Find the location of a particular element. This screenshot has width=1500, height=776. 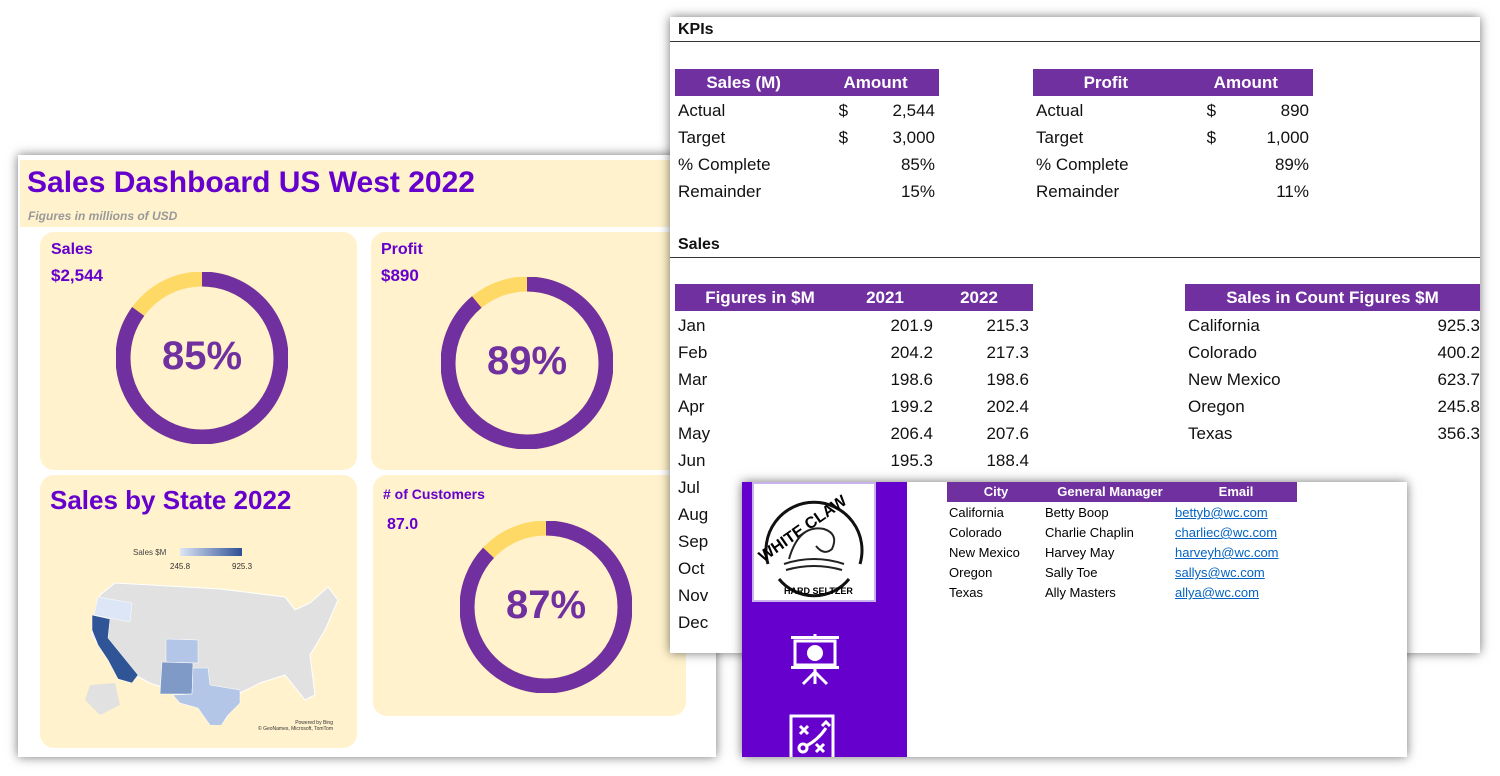

table-row: New Mexico 623.7 is located at coordinates (1332, 379).